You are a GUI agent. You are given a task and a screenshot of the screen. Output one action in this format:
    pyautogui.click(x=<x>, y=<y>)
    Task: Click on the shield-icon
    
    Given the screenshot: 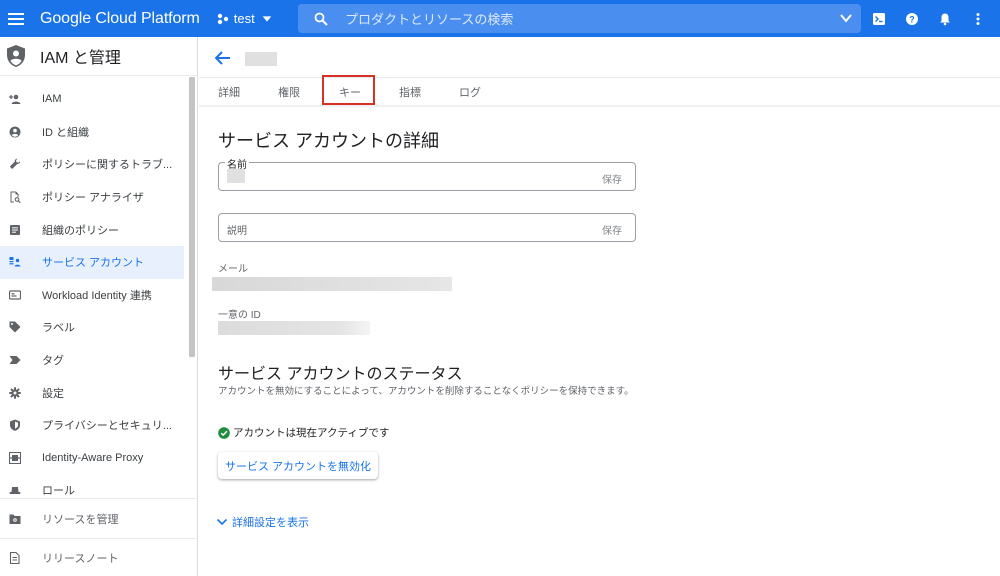 What is the action you would take?
    pyautogui.click(x=15, y=425)
    